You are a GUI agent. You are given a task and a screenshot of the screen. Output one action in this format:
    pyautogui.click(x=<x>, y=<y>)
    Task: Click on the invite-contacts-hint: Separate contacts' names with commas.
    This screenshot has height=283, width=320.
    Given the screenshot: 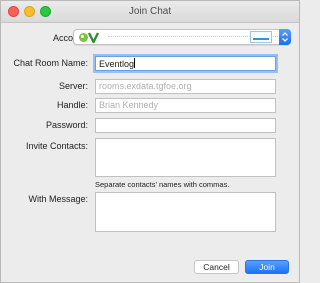 What is the action you would take?
    pyautogui.click(x=162, y=184)
    